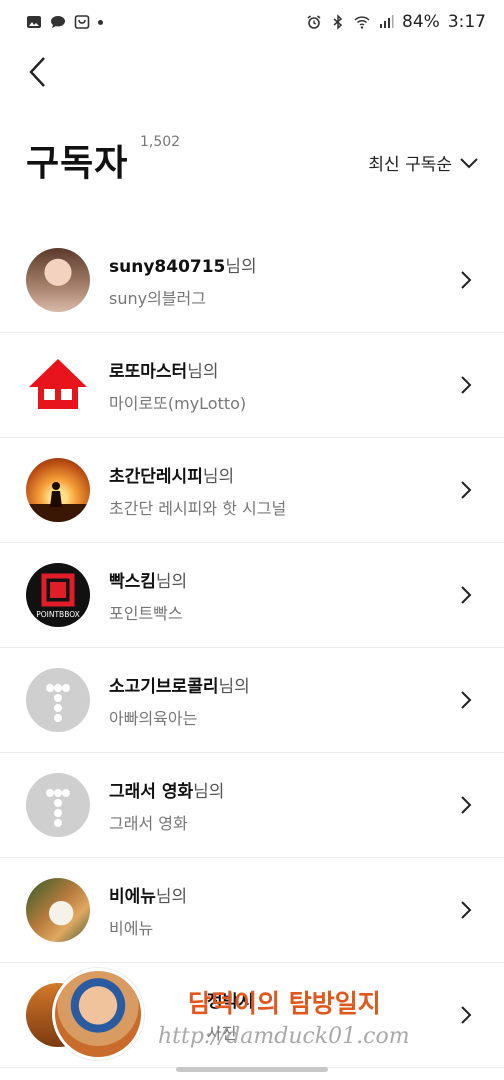 This screenshot has height=1080, width=504. What do you see at coordinates (58, 502) in the screenshot?
I see `silhouette-icon` at bounding box center [58, 502].